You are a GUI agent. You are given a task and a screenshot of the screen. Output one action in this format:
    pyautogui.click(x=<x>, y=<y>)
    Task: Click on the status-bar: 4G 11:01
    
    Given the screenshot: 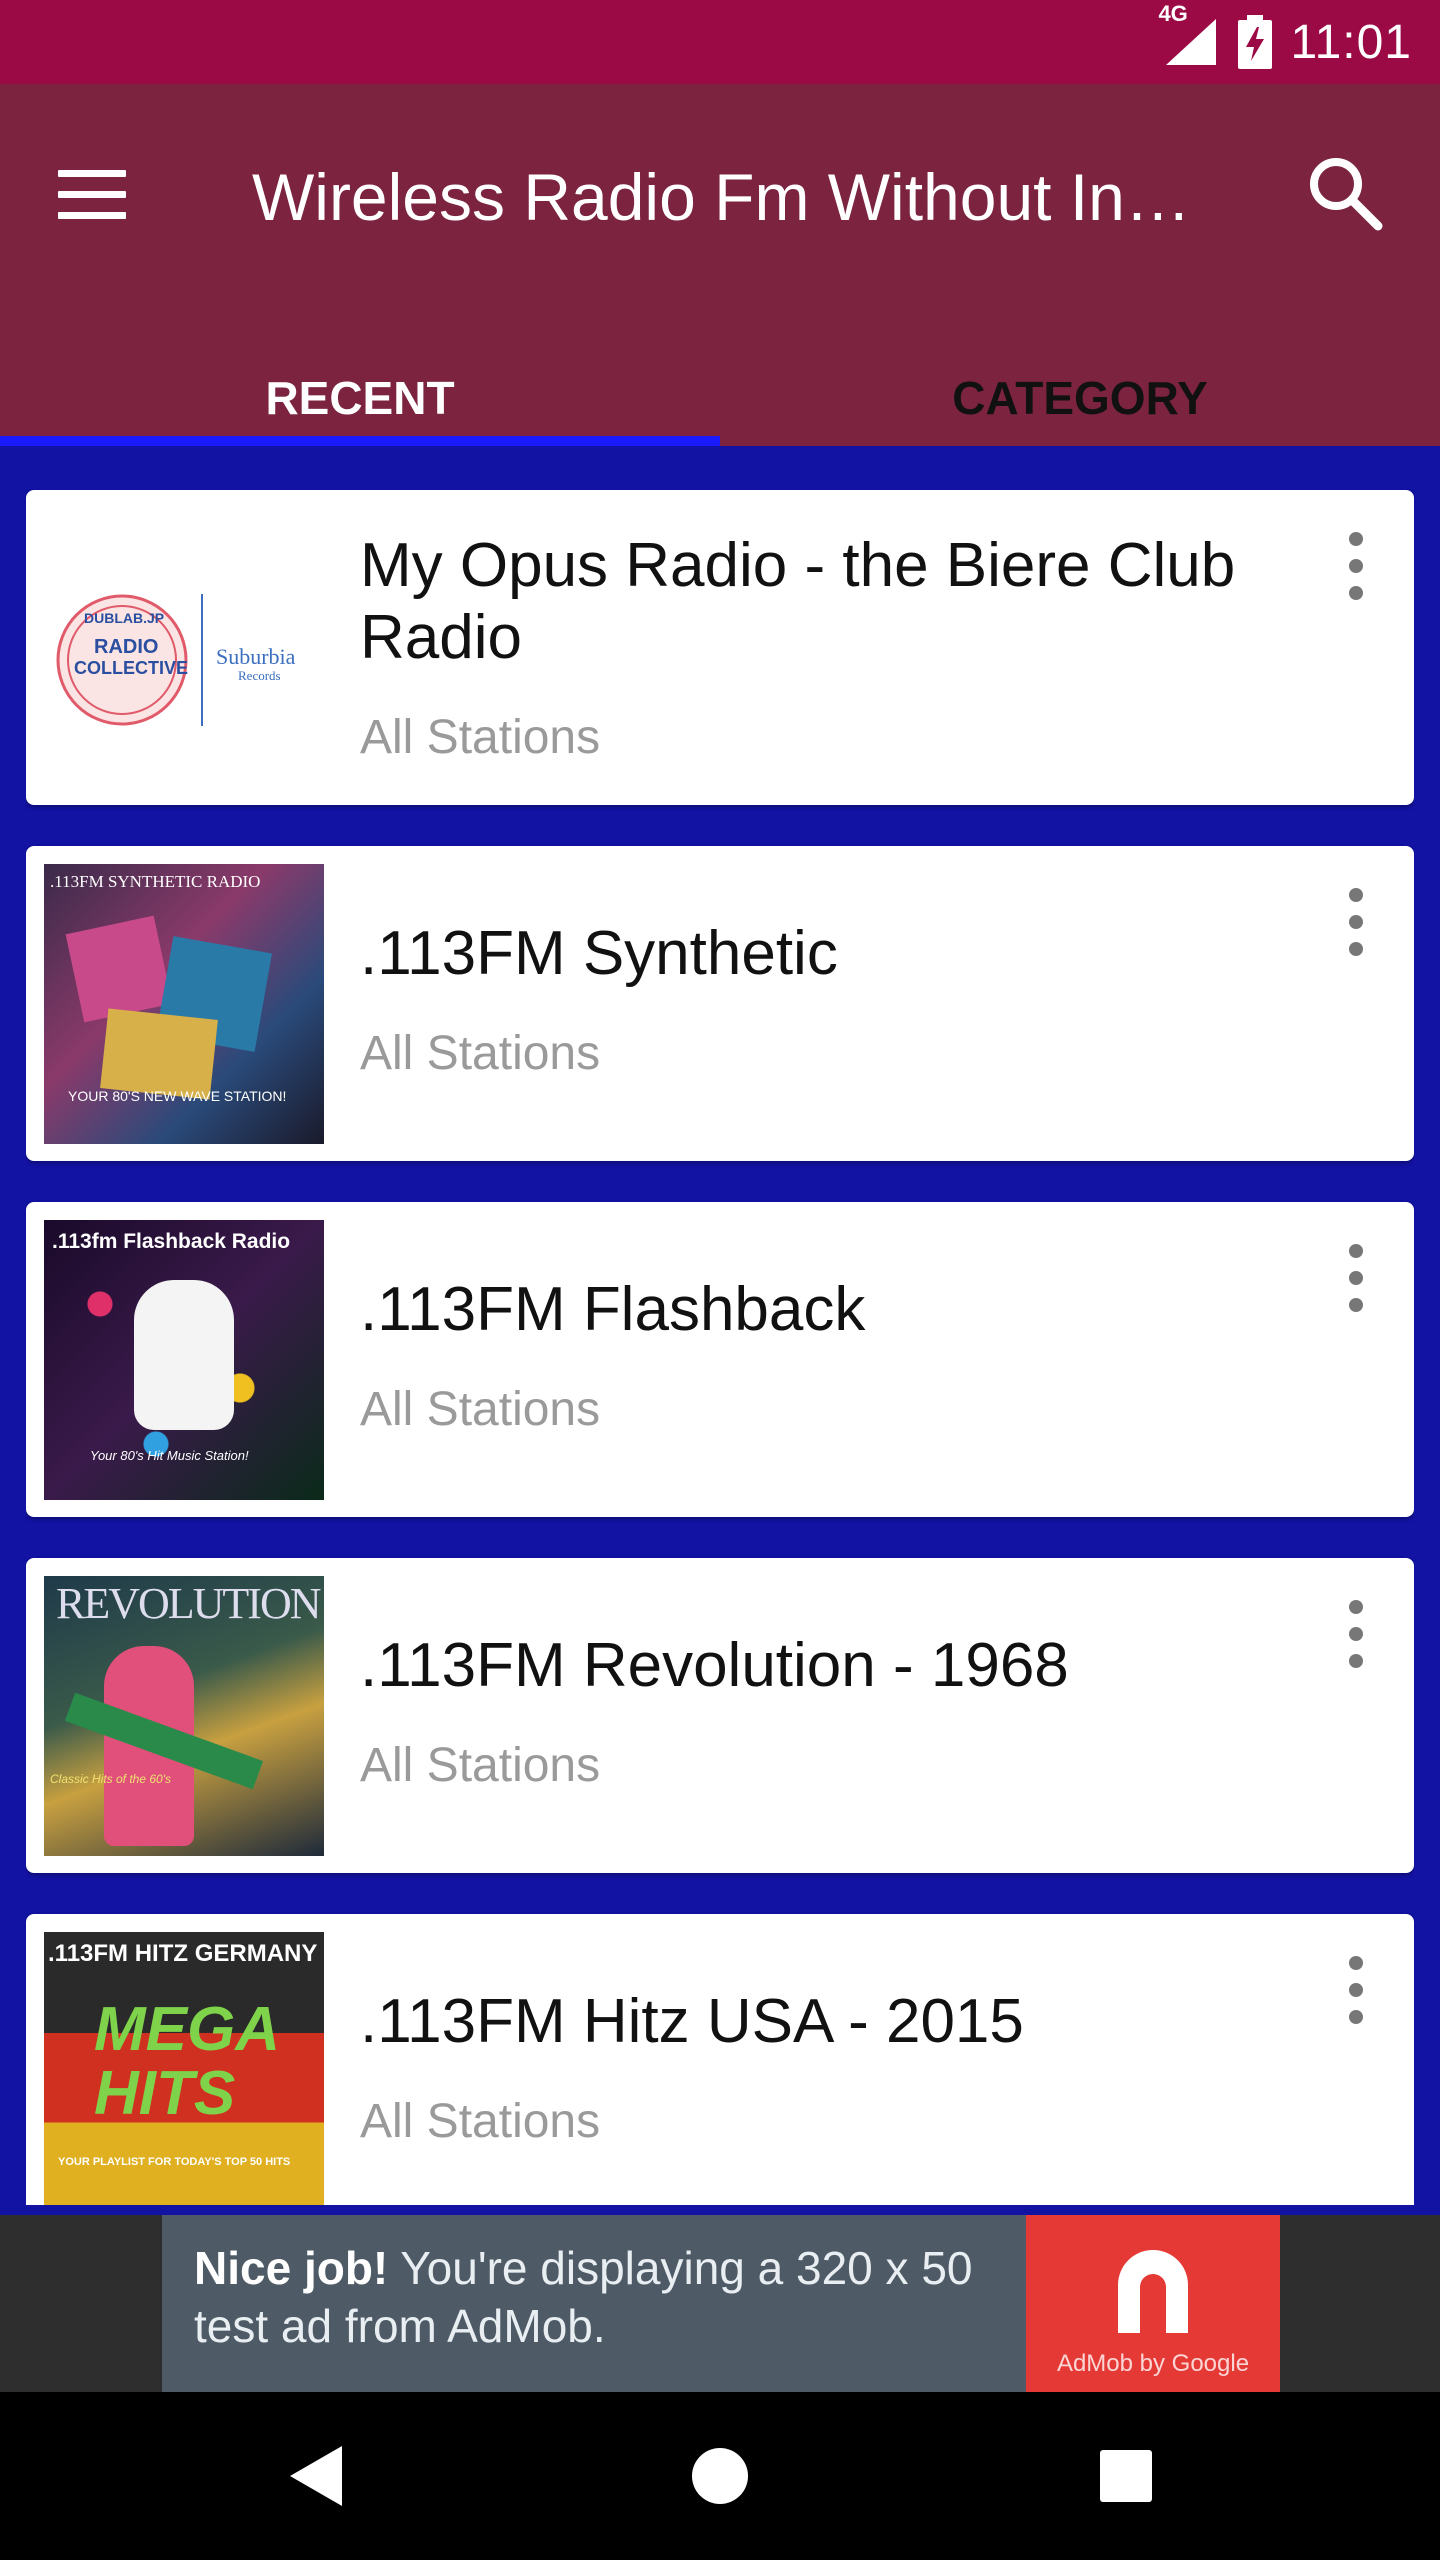 What is the action you would take?
    pyautogui.click(x=720, y=42)
    